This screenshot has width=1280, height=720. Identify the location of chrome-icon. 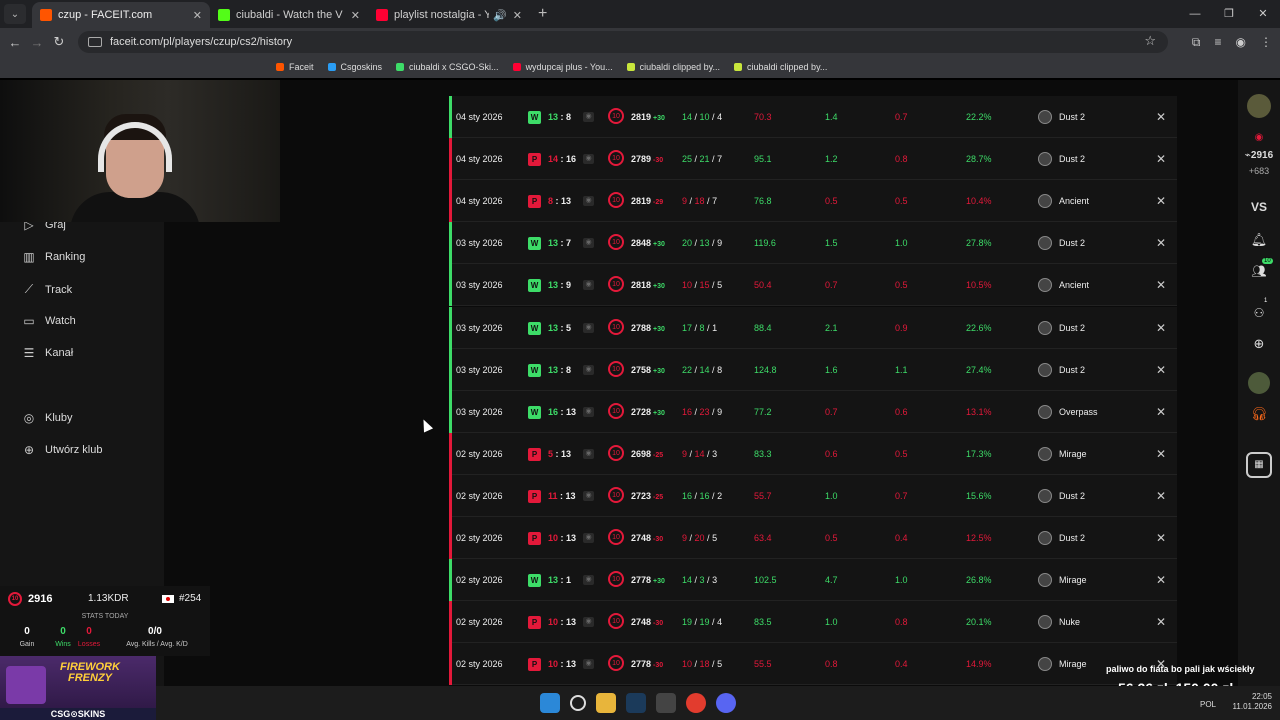
(696, 703).